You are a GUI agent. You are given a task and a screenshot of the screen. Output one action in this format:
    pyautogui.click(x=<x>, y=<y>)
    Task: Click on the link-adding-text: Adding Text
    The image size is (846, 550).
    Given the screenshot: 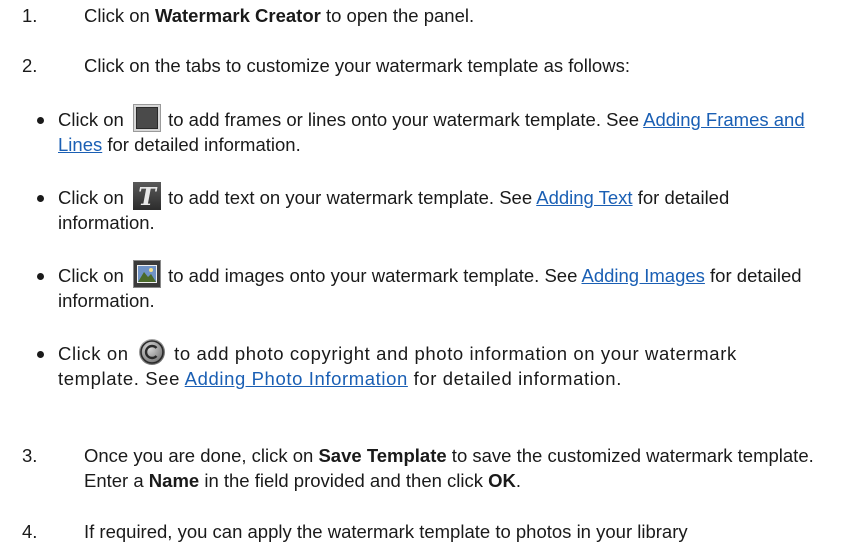 What is the action you would take?
    pyautogui.click(x=584, y=197)
    